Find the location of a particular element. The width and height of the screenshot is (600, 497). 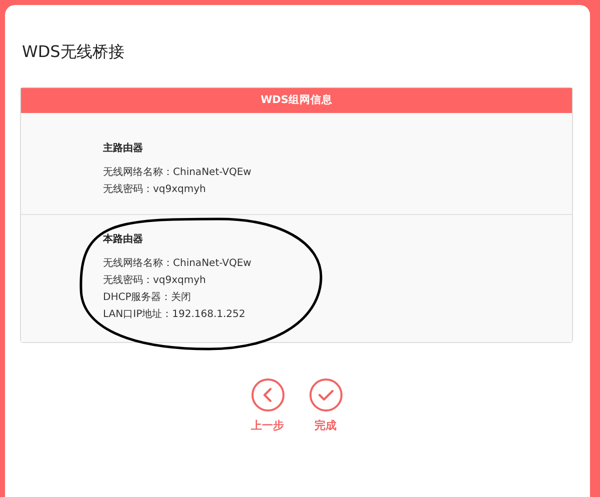

section-title: 主路由器 is located at coordinates (123, 148).